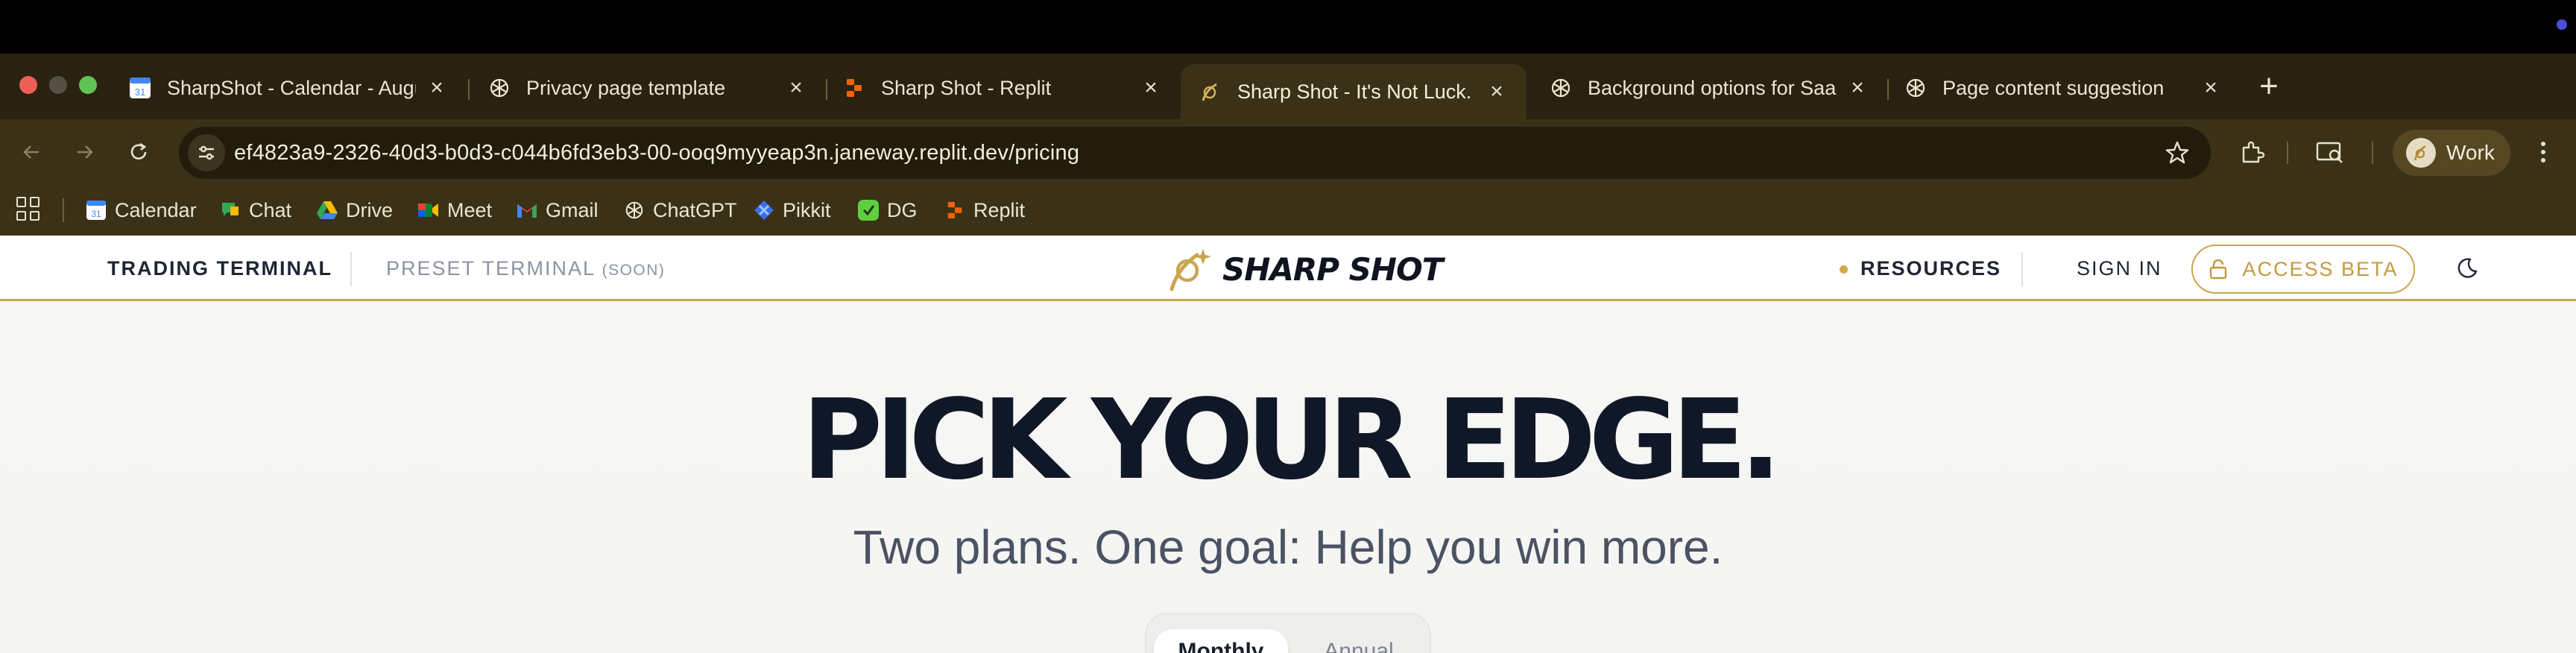  Describe the element at coordinates (2470, 152) in the screenshot. I see `profile-label: Work` at that location.